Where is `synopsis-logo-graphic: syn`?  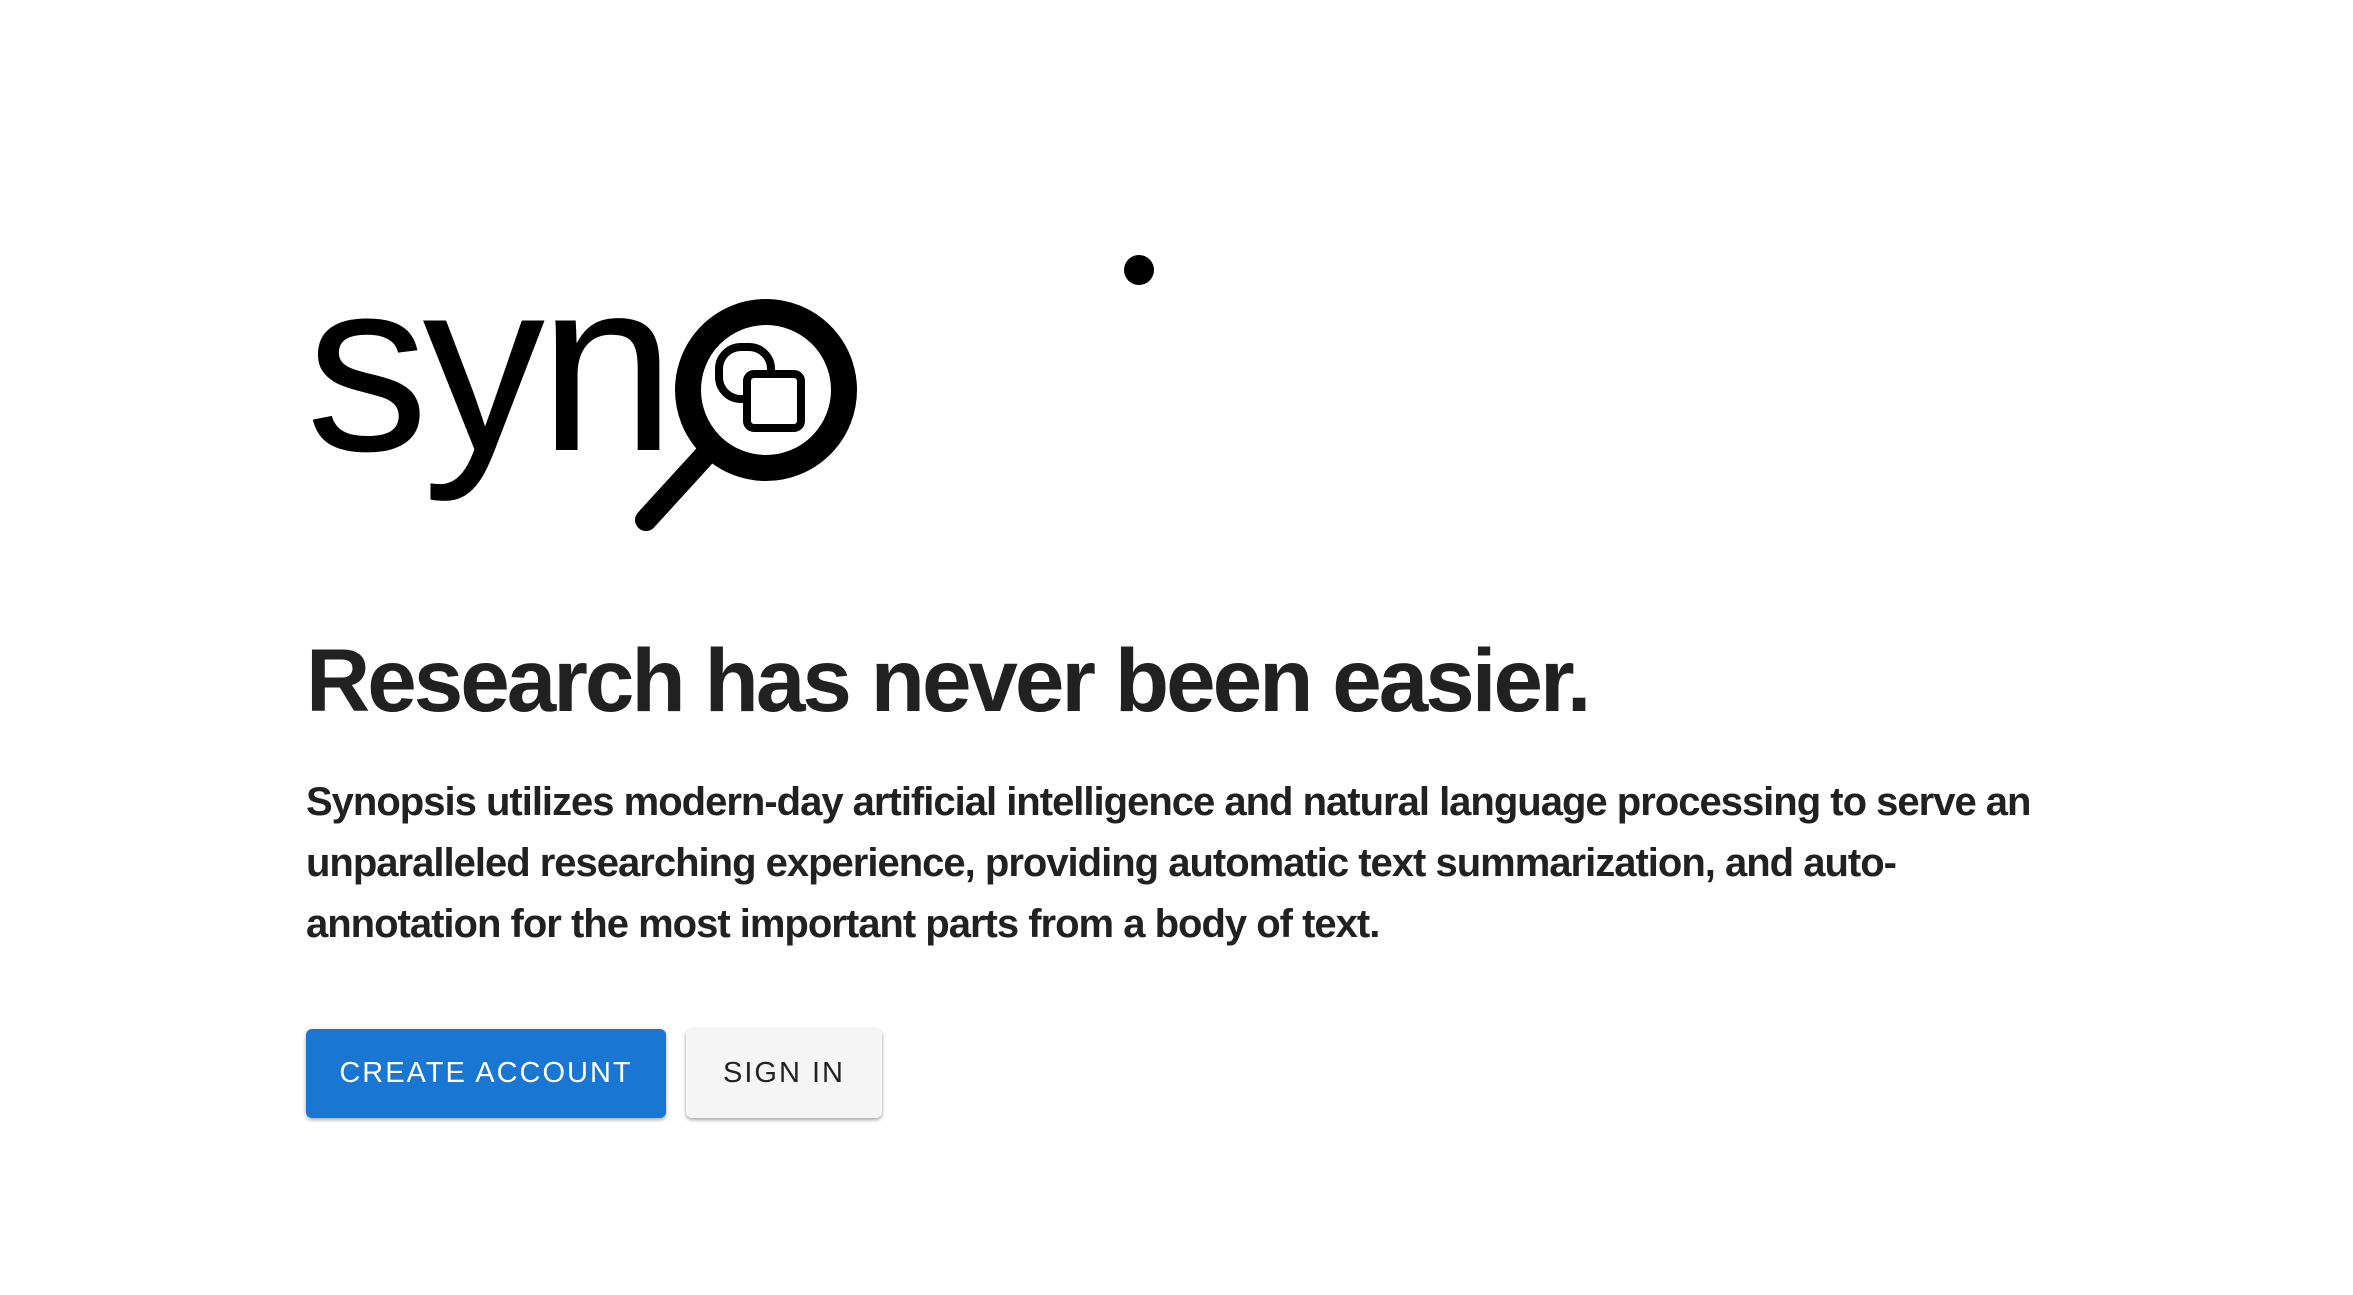
synopsis-logo-graphic: syn is located at coordinates (730, 385).